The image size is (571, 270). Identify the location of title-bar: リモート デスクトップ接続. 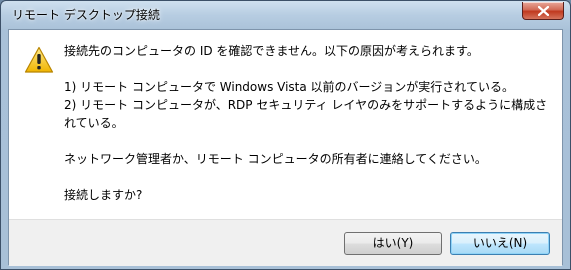
(285, 15).